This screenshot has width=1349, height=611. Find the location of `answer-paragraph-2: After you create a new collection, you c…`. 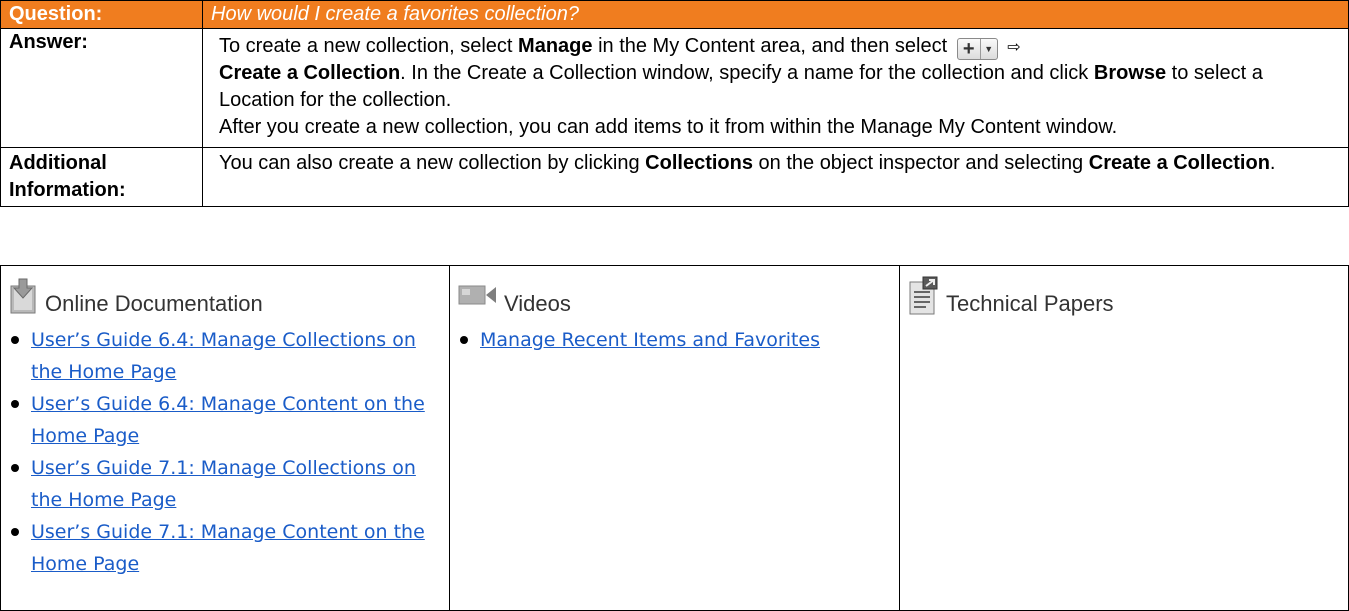

answer-paragraph-2: After you create a new collection, you c… is located at coordinates (668, 127).